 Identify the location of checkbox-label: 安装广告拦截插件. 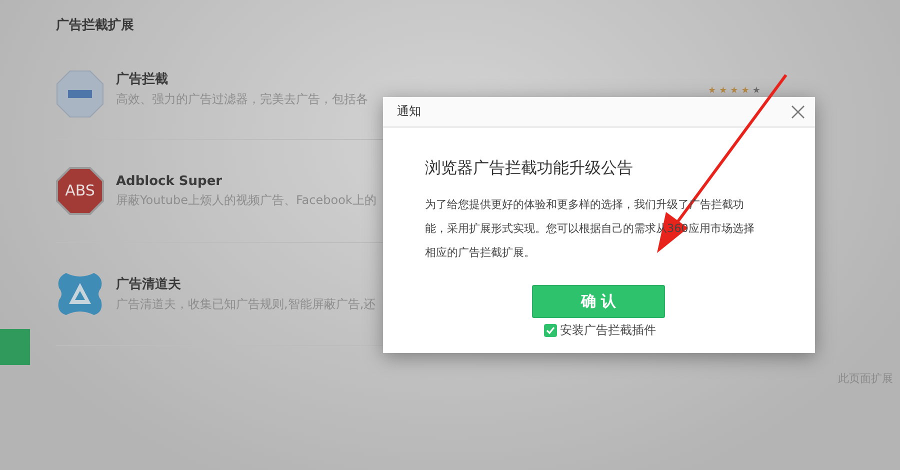
(608, 330).